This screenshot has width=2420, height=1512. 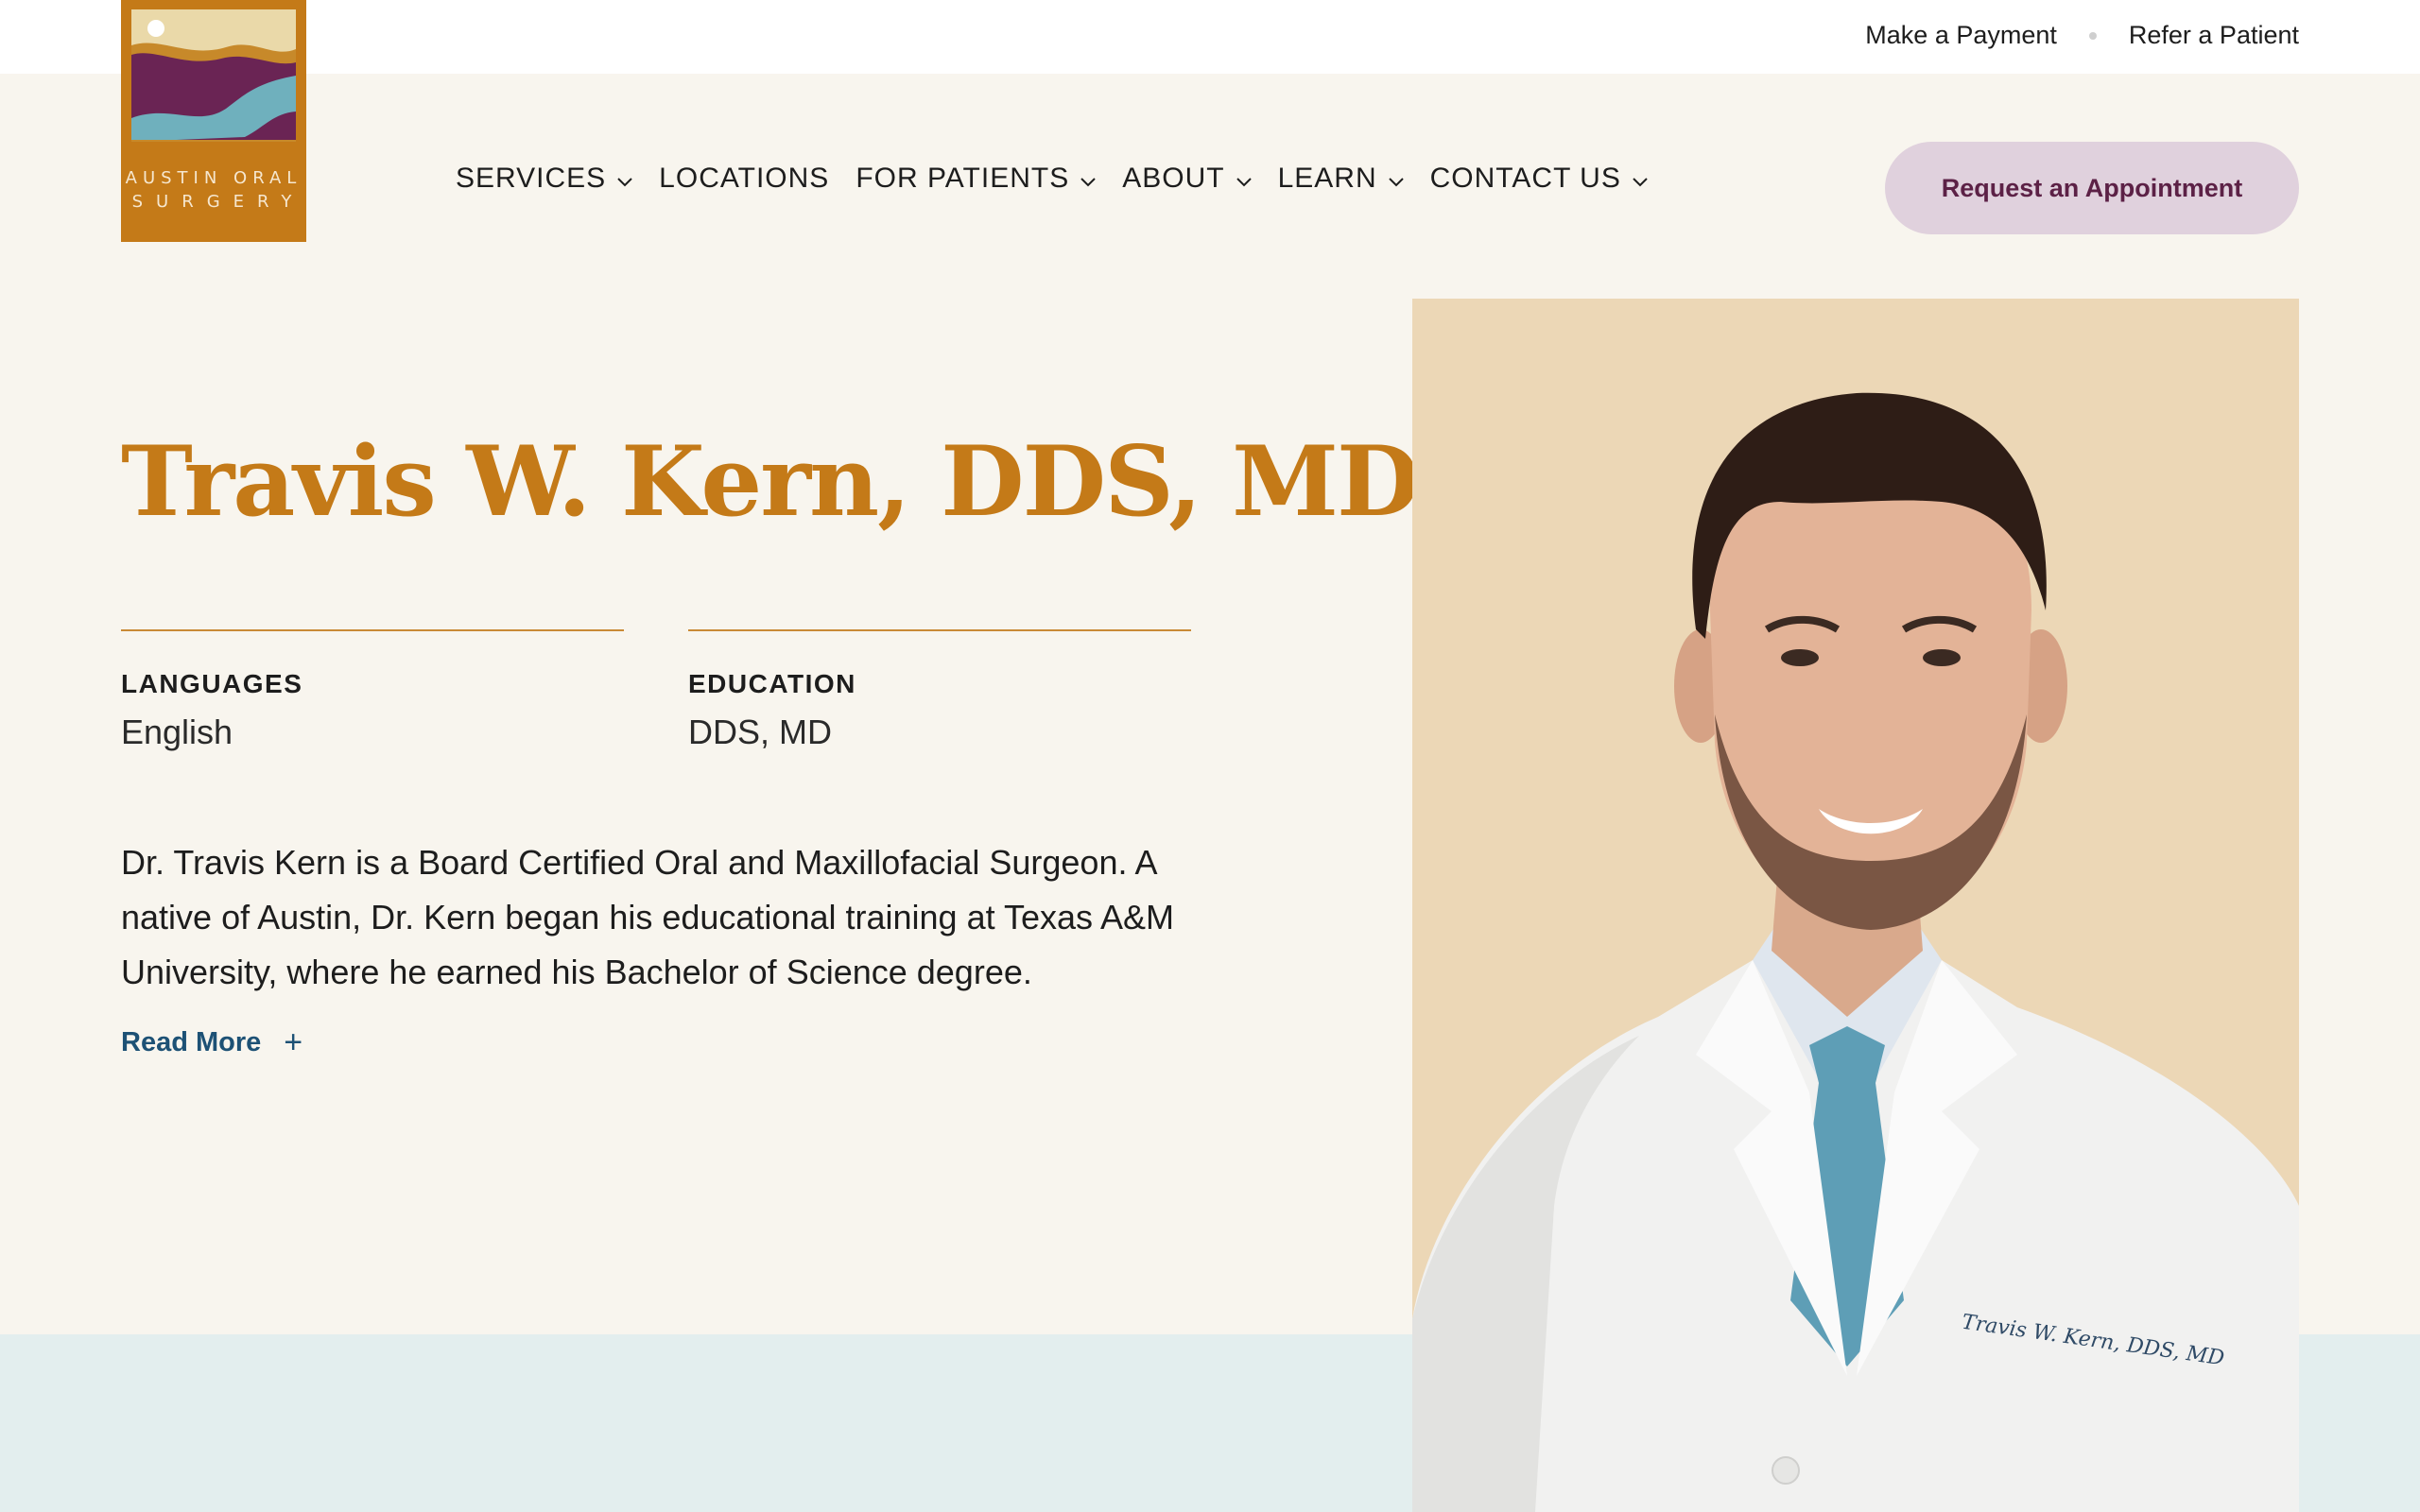 I want to click on nav-locations: LOCATIONS, so click(x=744, y=179).